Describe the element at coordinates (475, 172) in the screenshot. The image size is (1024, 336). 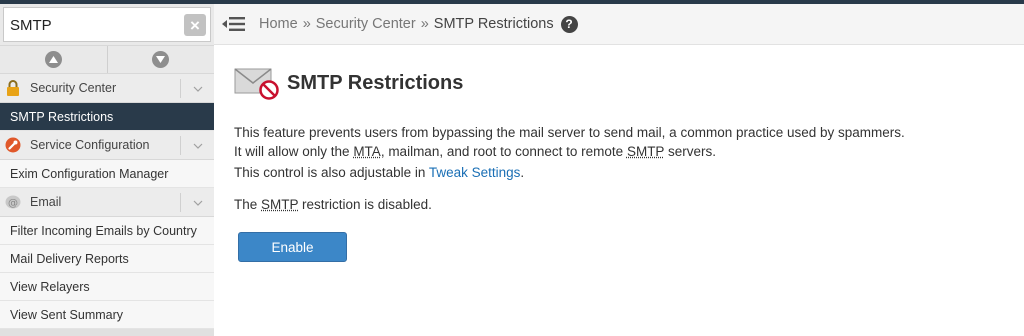
I see `tweak-settings-link: Tweak Settings` at that location.